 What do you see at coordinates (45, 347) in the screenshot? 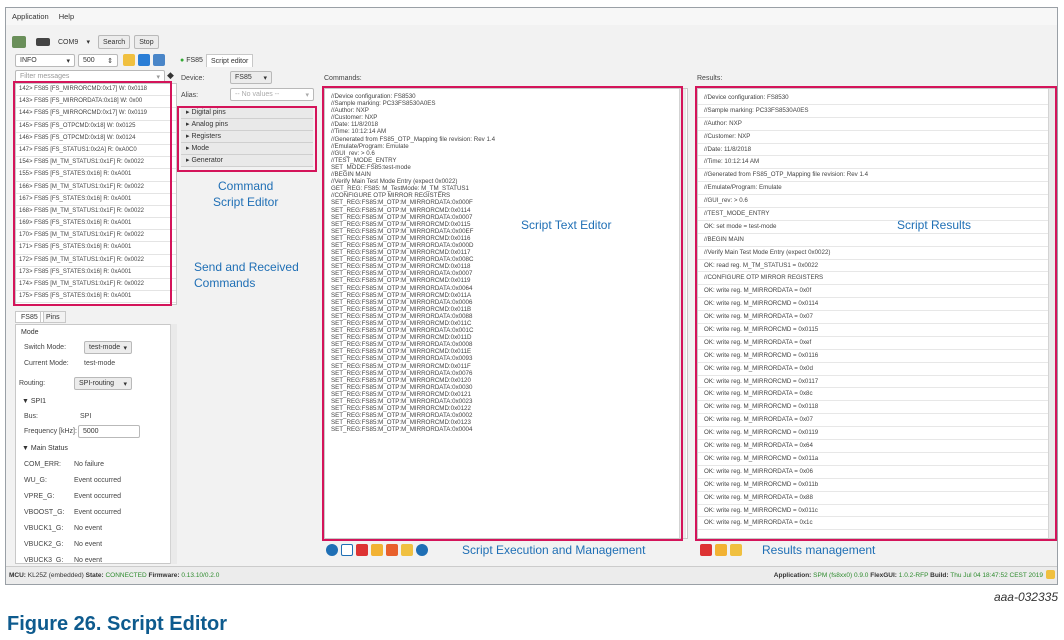
I see `switch-mode-label: Switch Mode:` at bounding box center [45, 347].